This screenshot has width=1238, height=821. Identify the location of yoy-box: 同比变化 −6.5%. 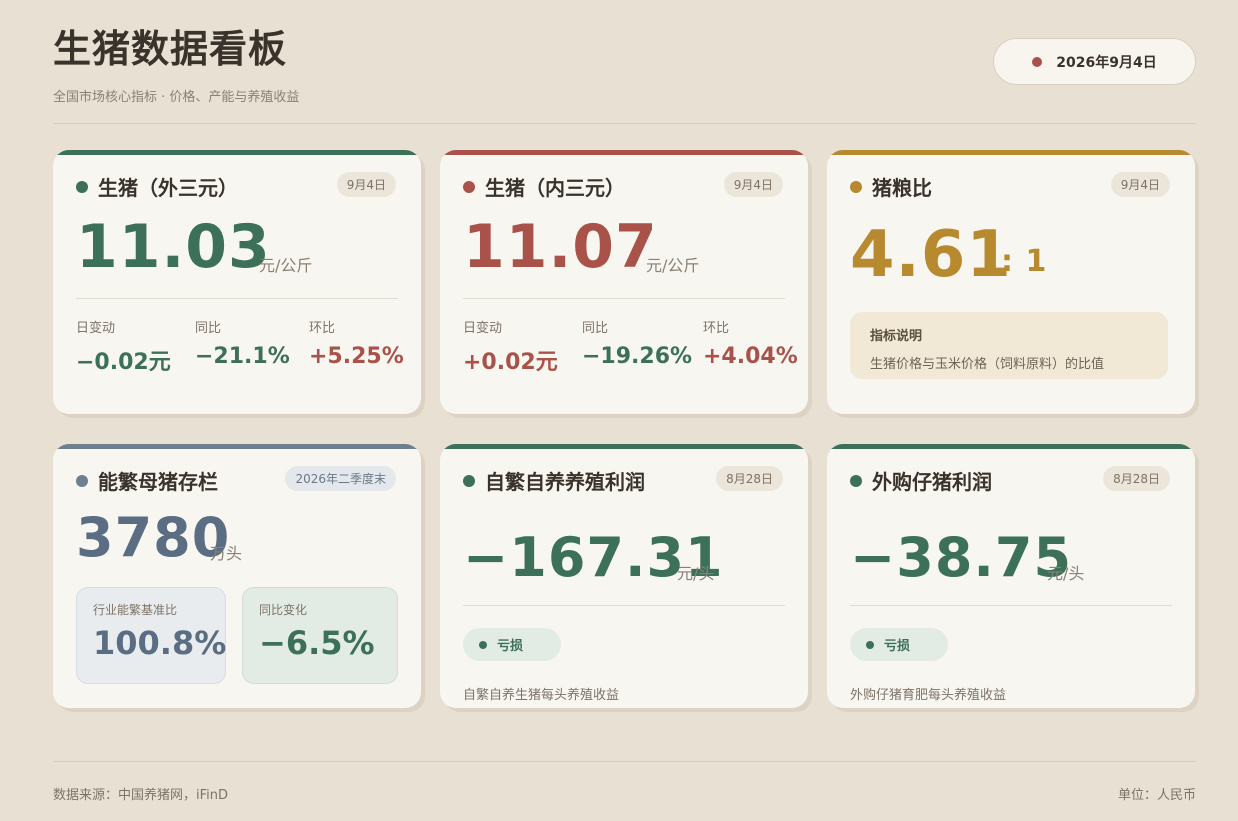
(320, 635).